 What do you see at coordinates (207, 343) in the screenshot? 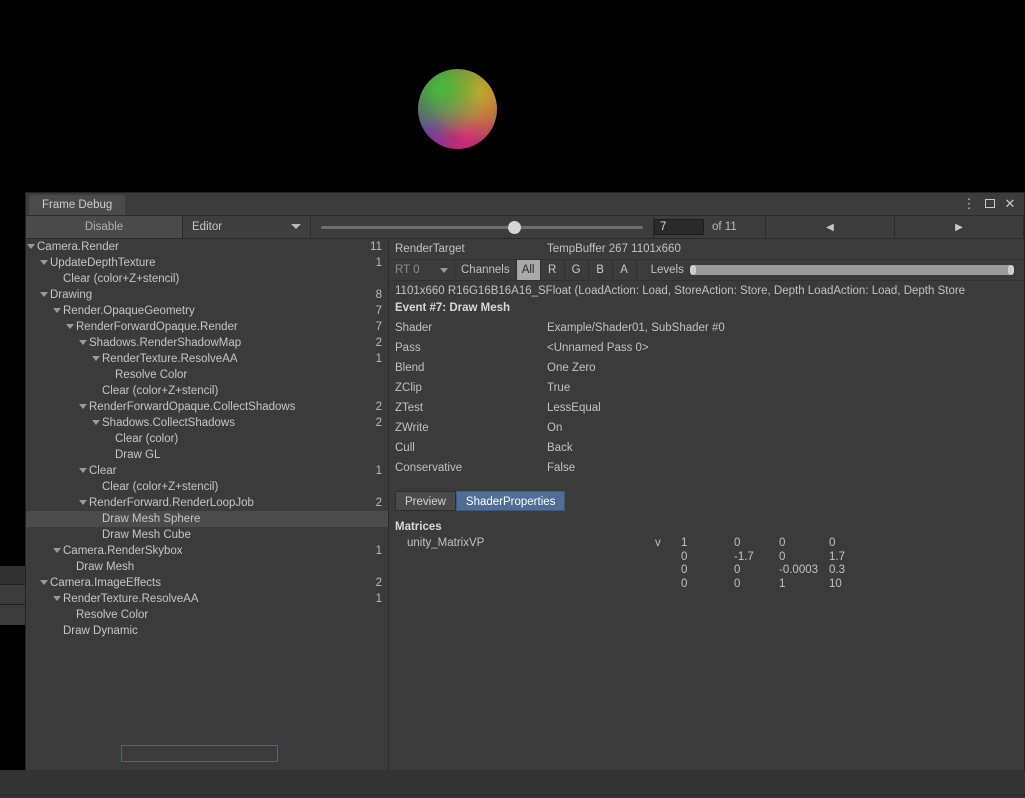
I see `tree-row: Shadows.RenderShadowMap 2` at bounding box center [207, 343].